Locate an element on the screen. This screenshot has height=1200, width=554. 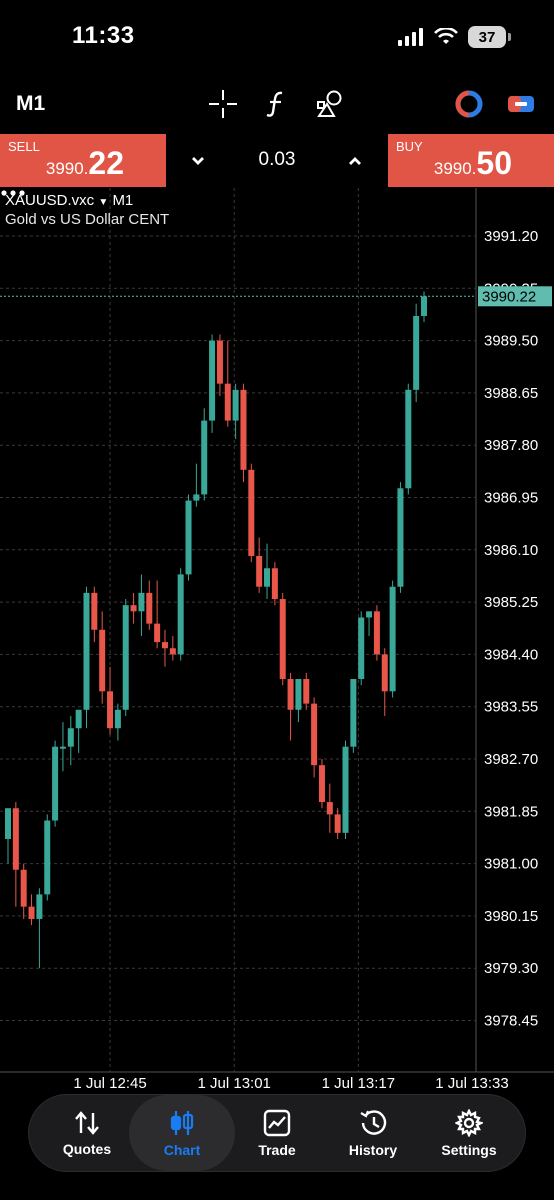
tab-settings-label: Settings is located at coordinates (469, 1149).